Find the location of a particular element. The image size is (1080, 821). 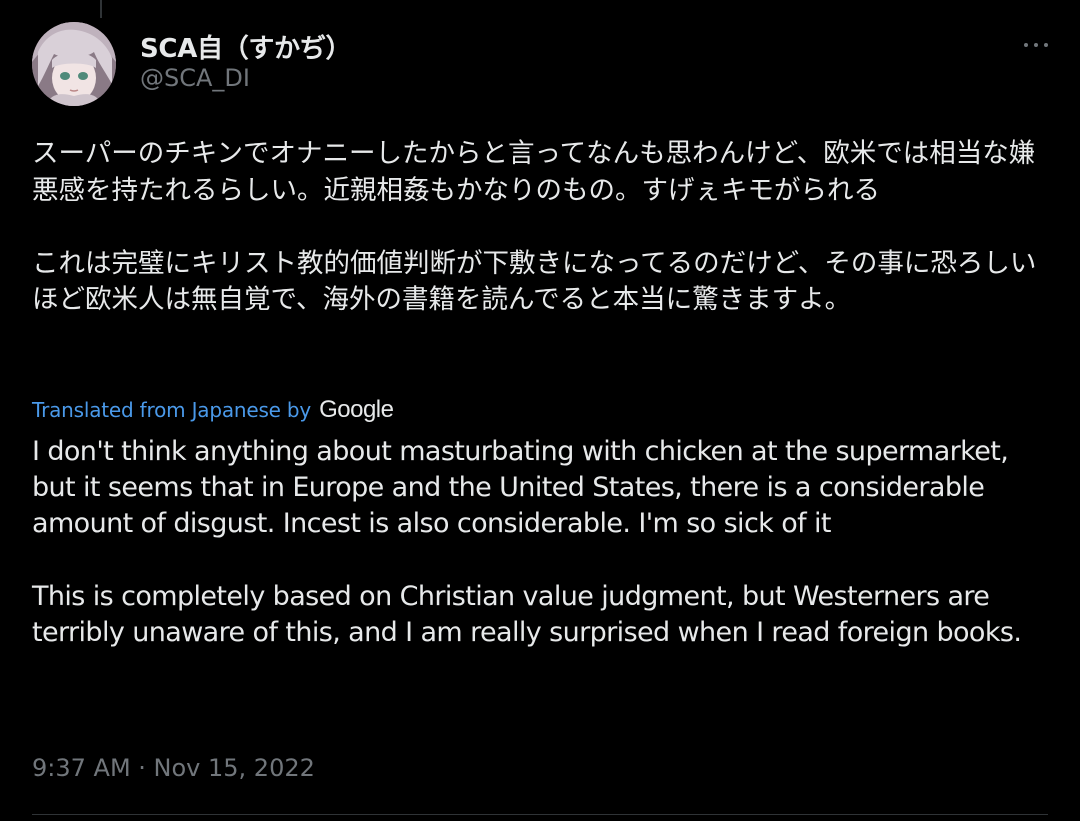

tweet-timestamp: 9:37 AM · Nov 15, 2022 is located at coordinates (173, 768).